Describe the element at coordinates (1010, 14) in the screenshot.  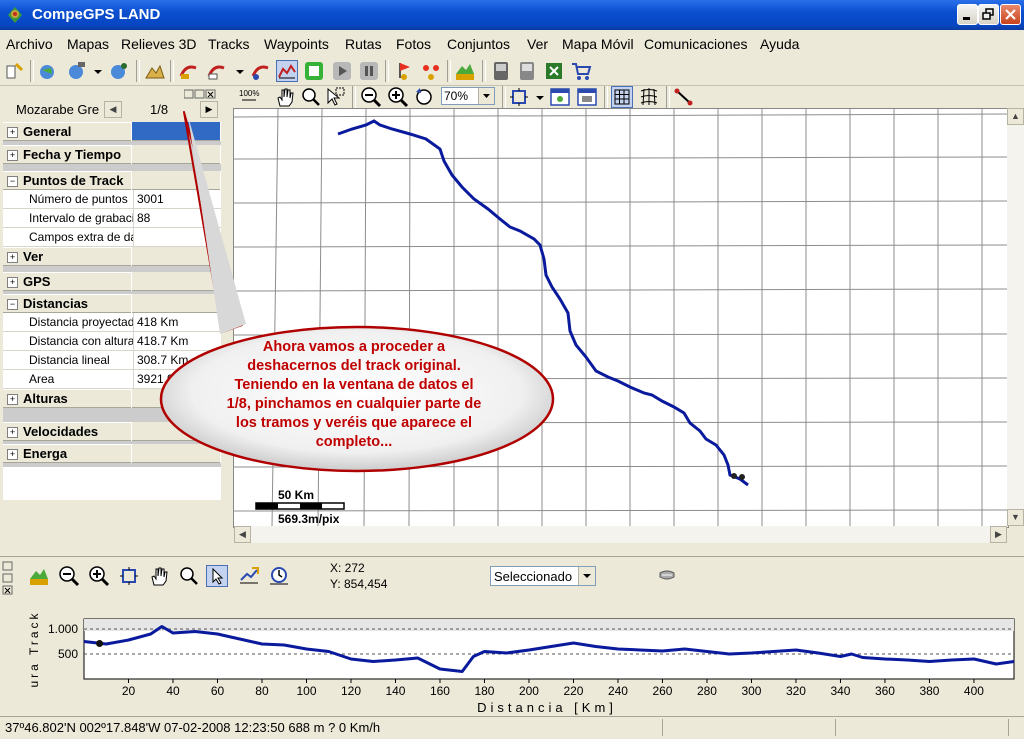
I see `close-button` at that location.